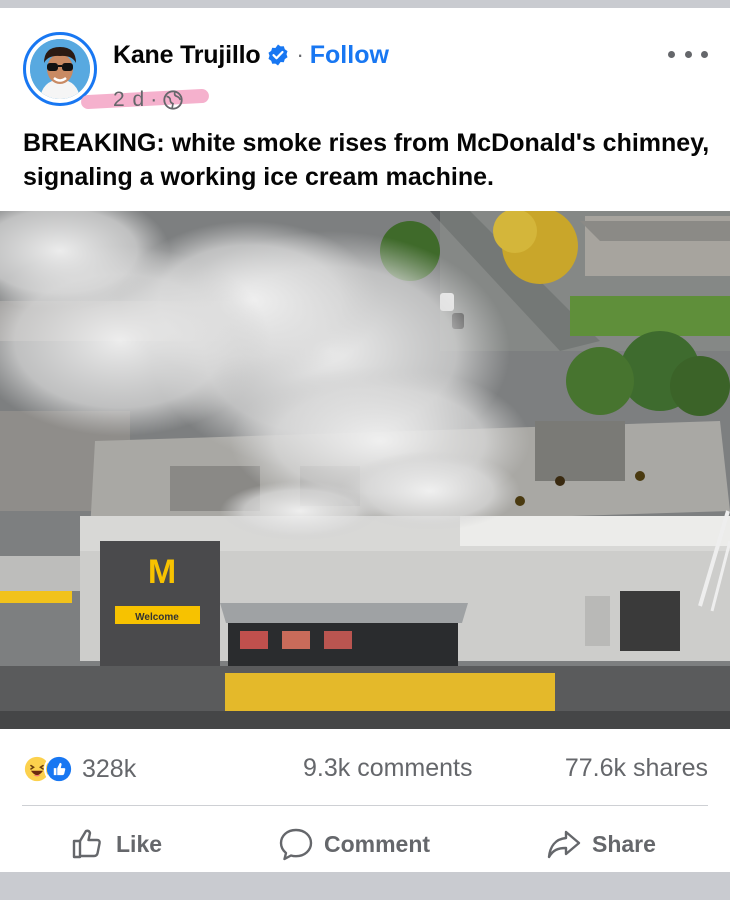 The height and width of the screenshot is (900, 730). What do you see at coordinates (377, 843) in the screenshot?
I see `comment-label: Comment` at bounding box center [377, 843].